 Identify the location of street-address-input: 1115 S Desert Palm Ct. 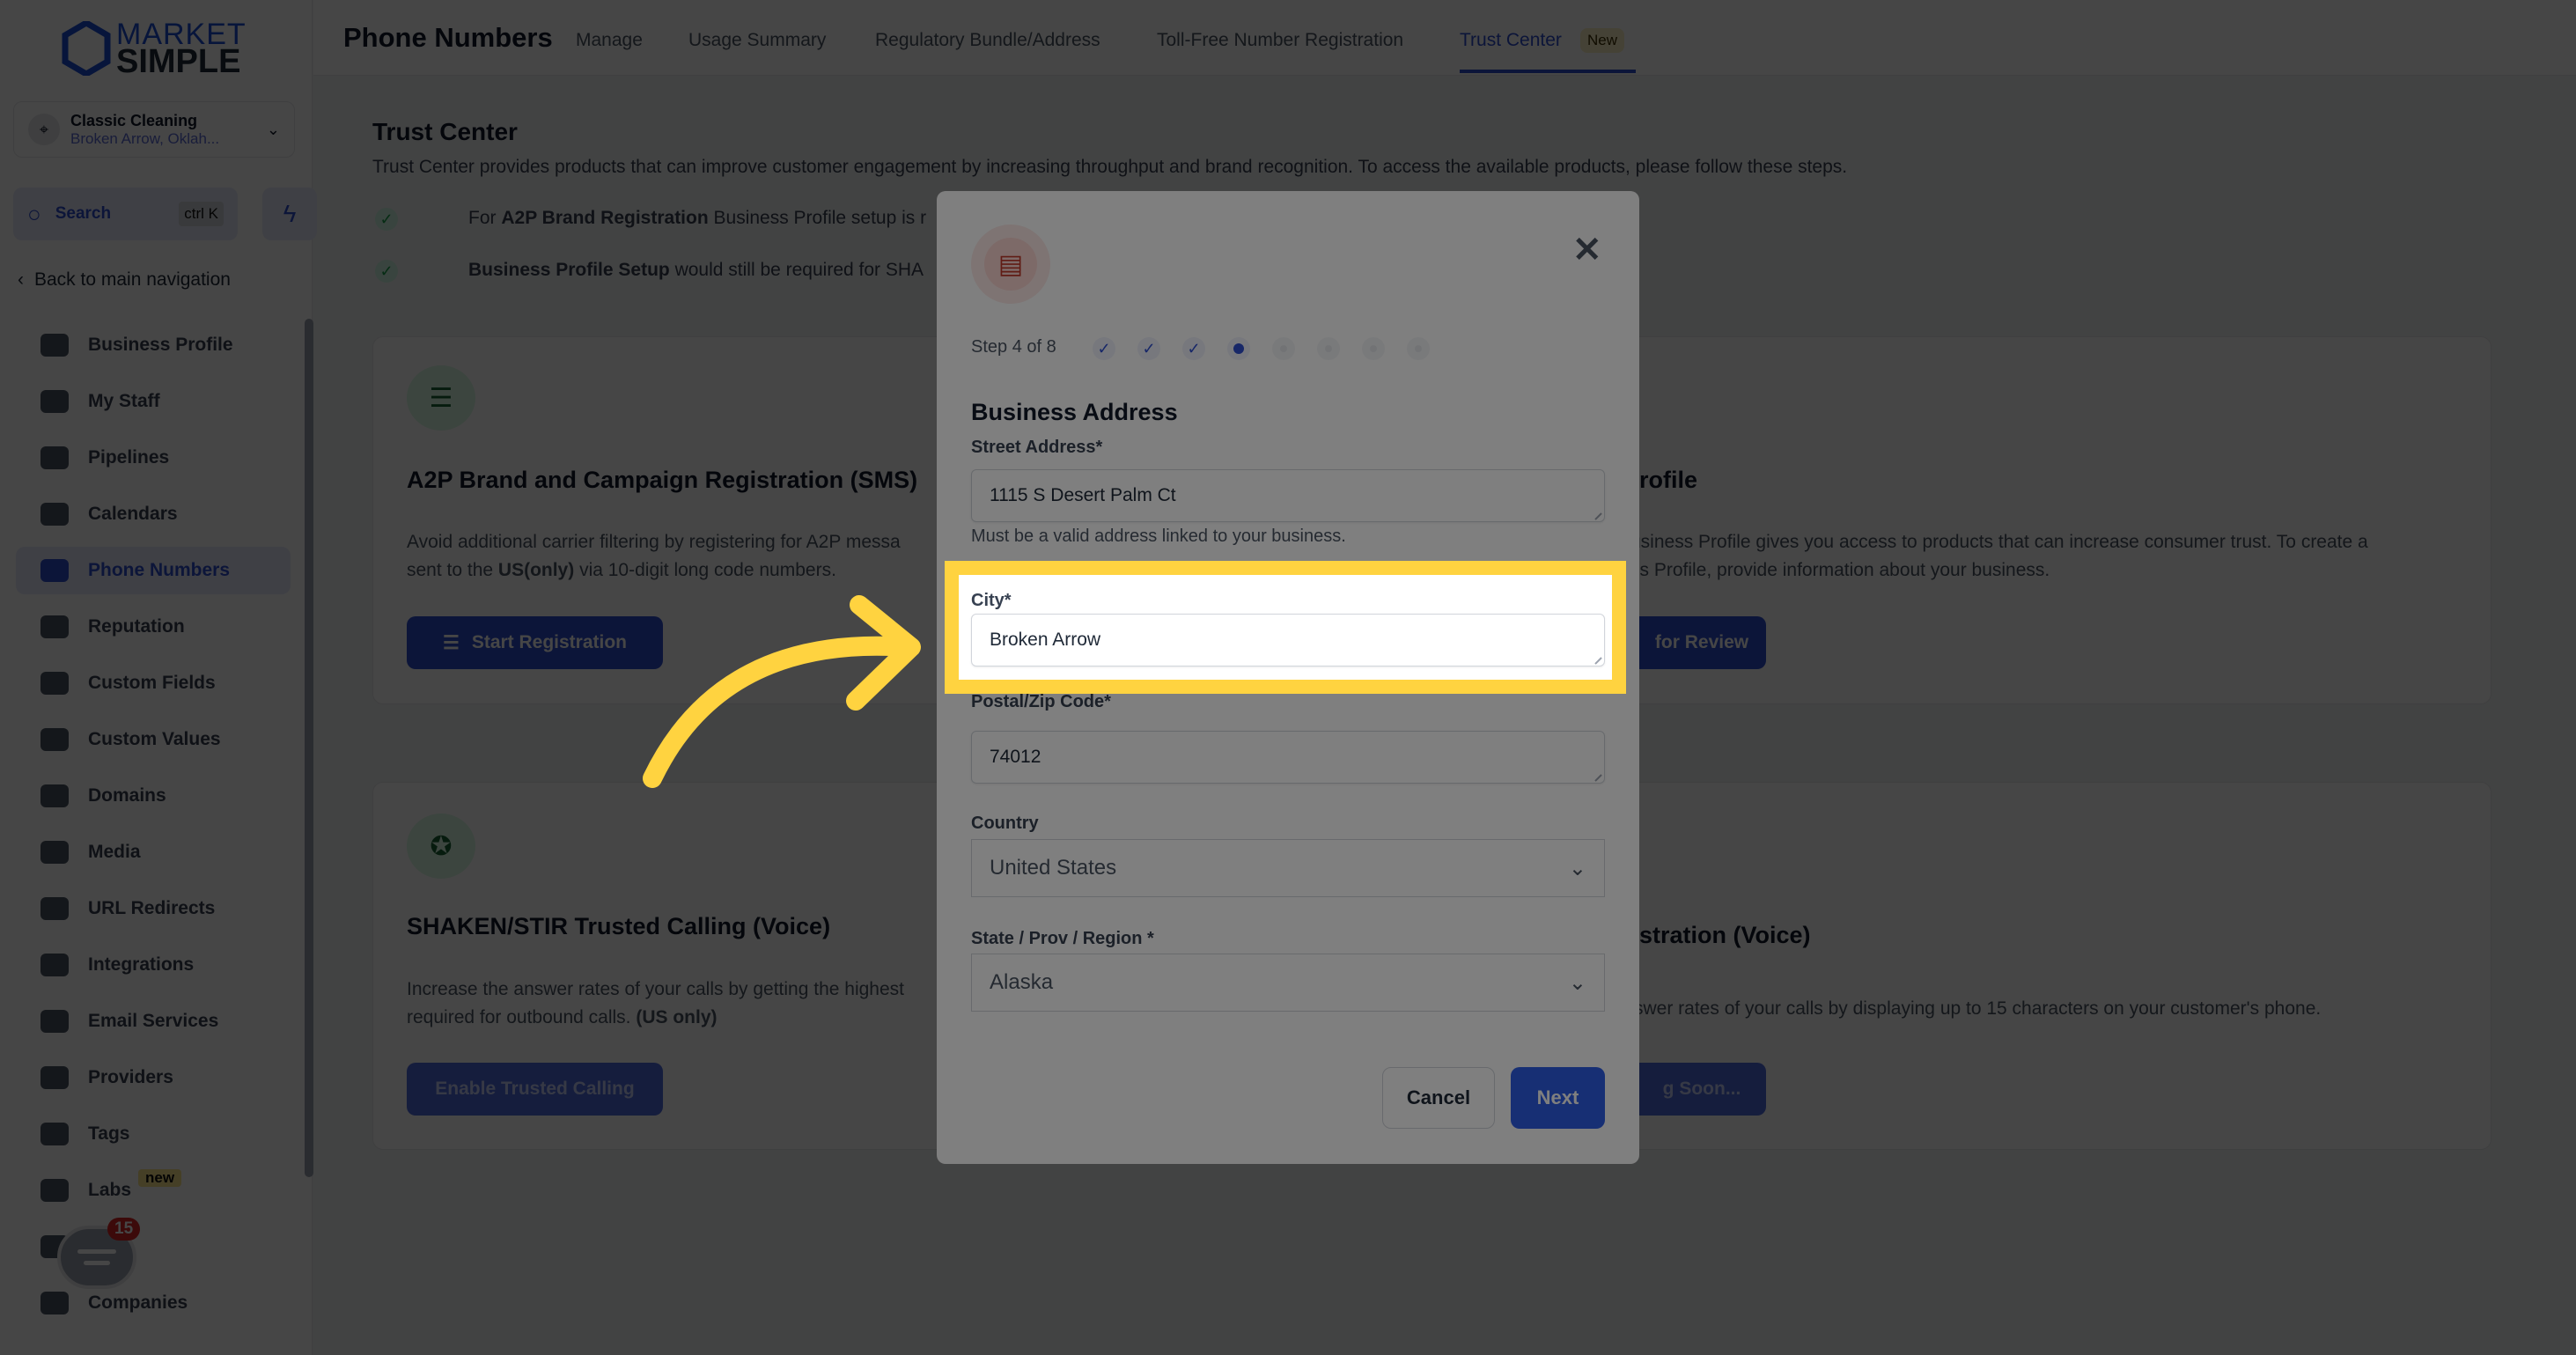
(1288, 495).